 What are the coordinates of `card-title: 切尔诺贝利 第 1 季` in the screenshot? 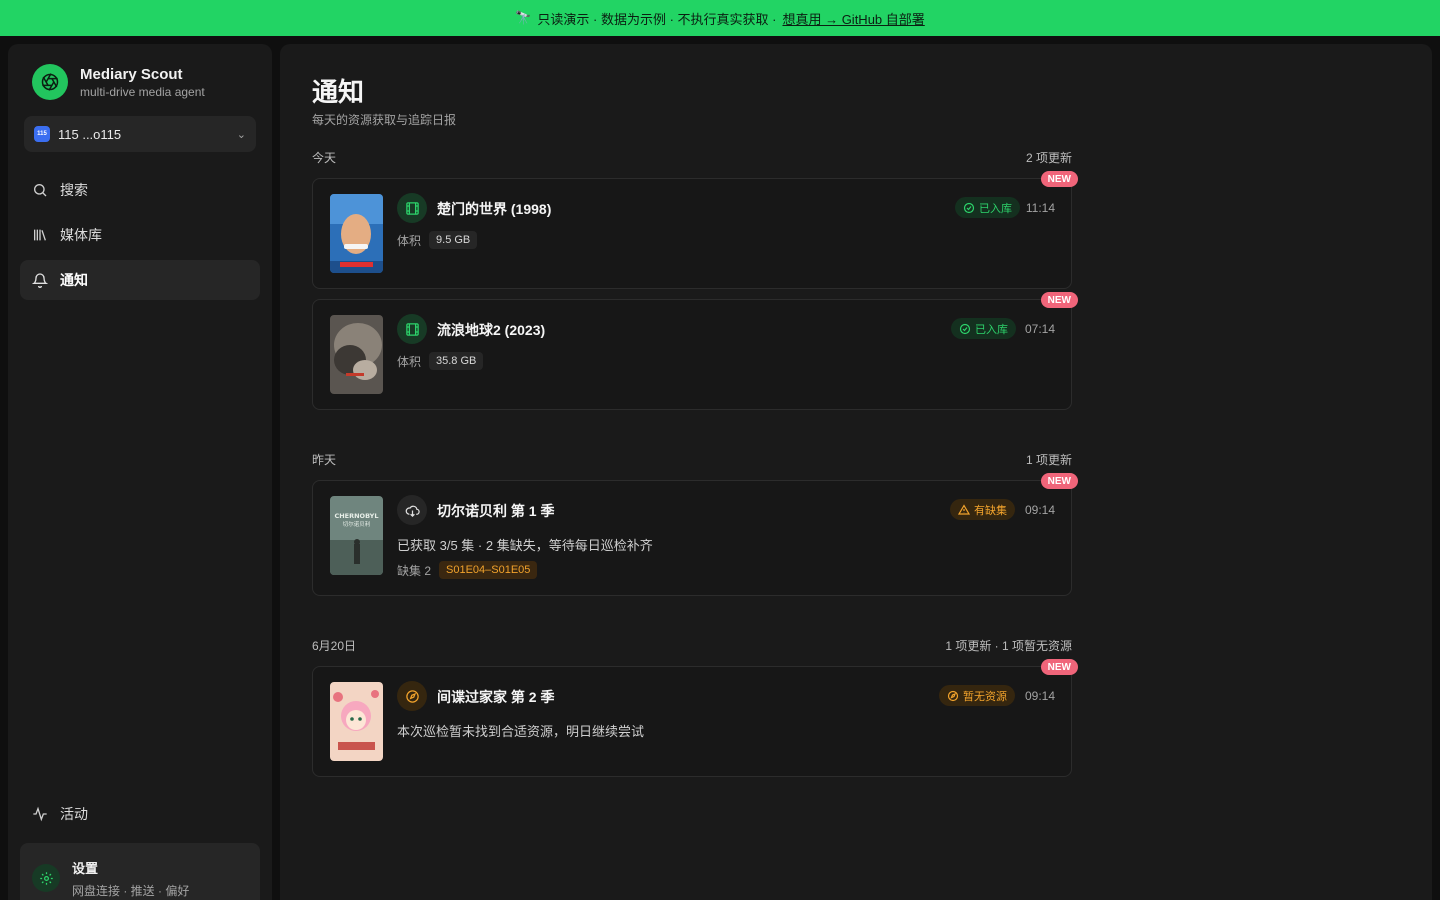 It's located at (496, 511).